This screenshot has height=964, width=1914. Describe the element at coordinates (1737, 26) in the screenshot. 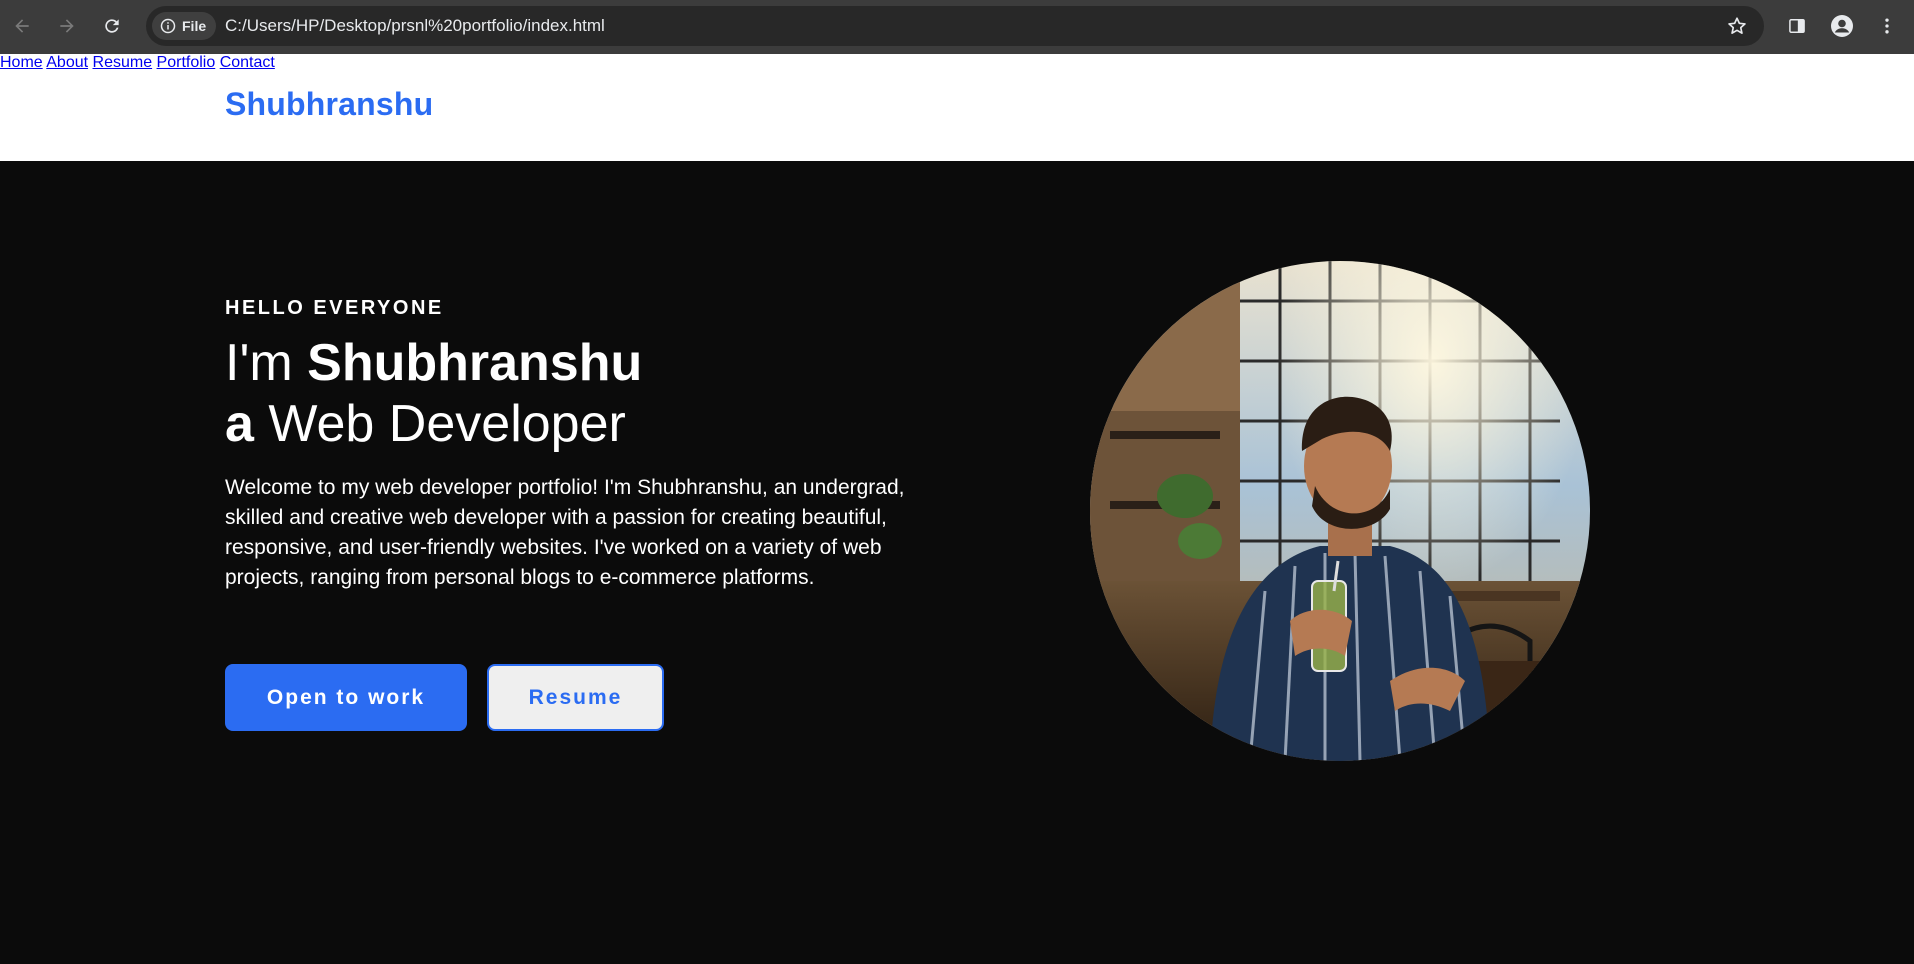

I see `star-icon` at that location.